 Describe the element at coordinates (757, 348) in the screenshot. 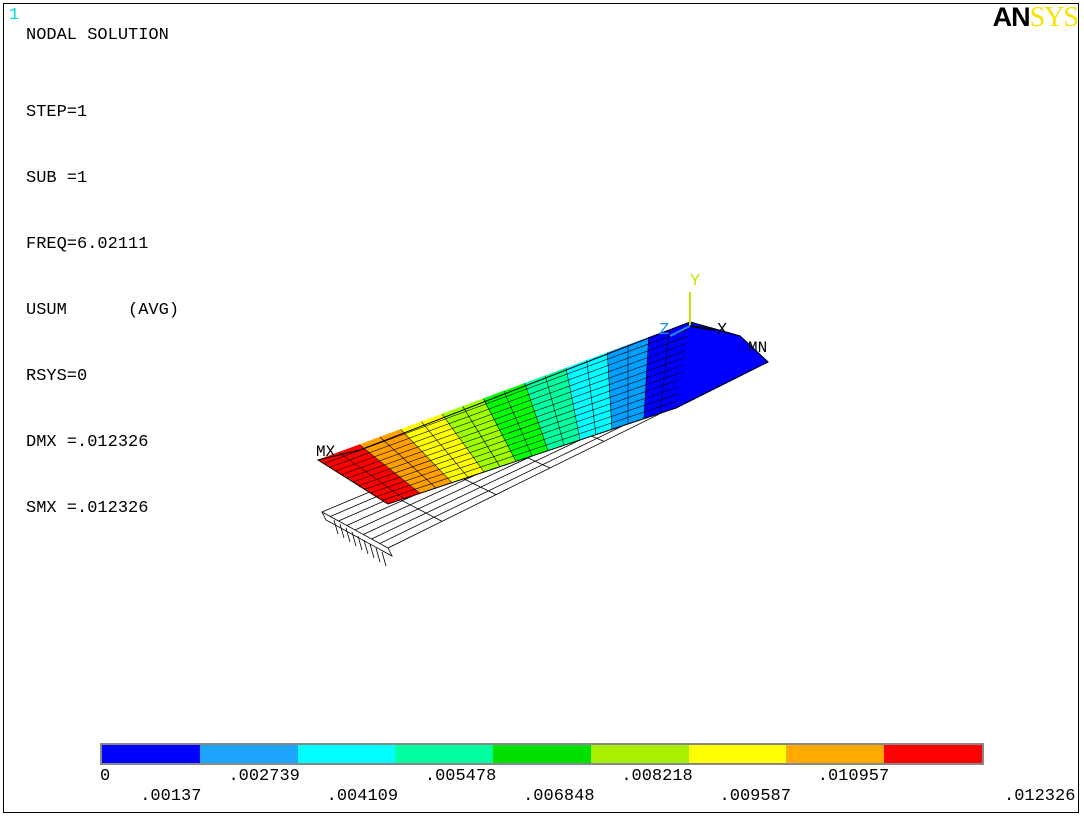

I see `min-marker-label: MN` at that location.